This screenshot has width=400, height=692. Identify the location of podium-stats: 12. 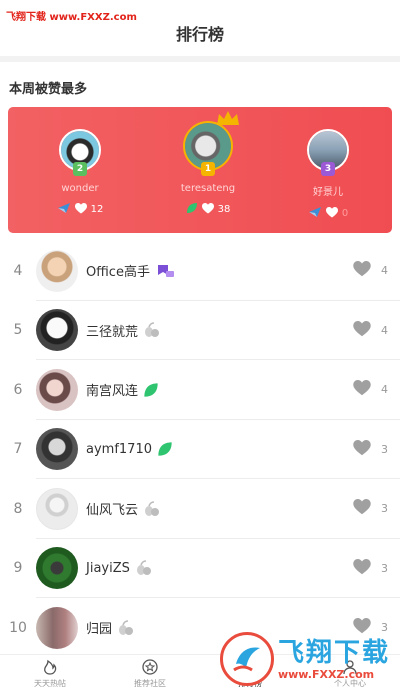
(80, 209).